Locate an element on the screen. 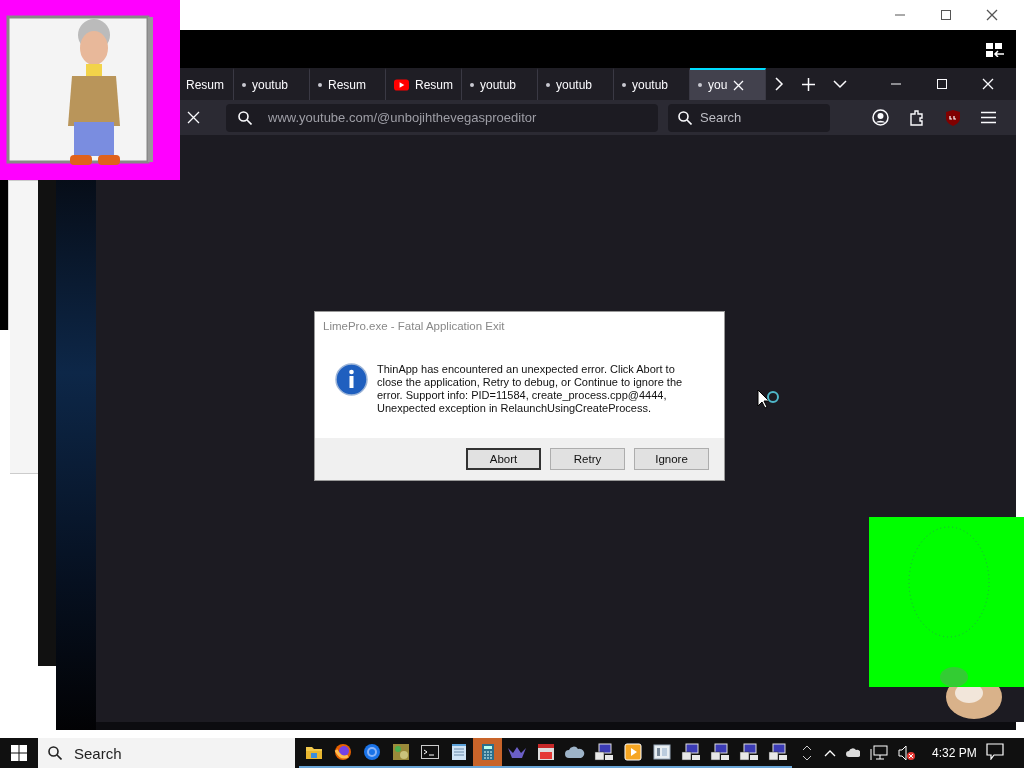 Image resolution: width=1024 pixels, height=768 pixels. error-message: ThinApp has encountered an unexpected error. Click Abort to close the application, Retry to debug, or Continue to ignore the error. Support info: PID=11584, create_process.cpp@4444, Unexpected exception in RelaunchUsingCreateProcess. is located at coordinates (530, 389).